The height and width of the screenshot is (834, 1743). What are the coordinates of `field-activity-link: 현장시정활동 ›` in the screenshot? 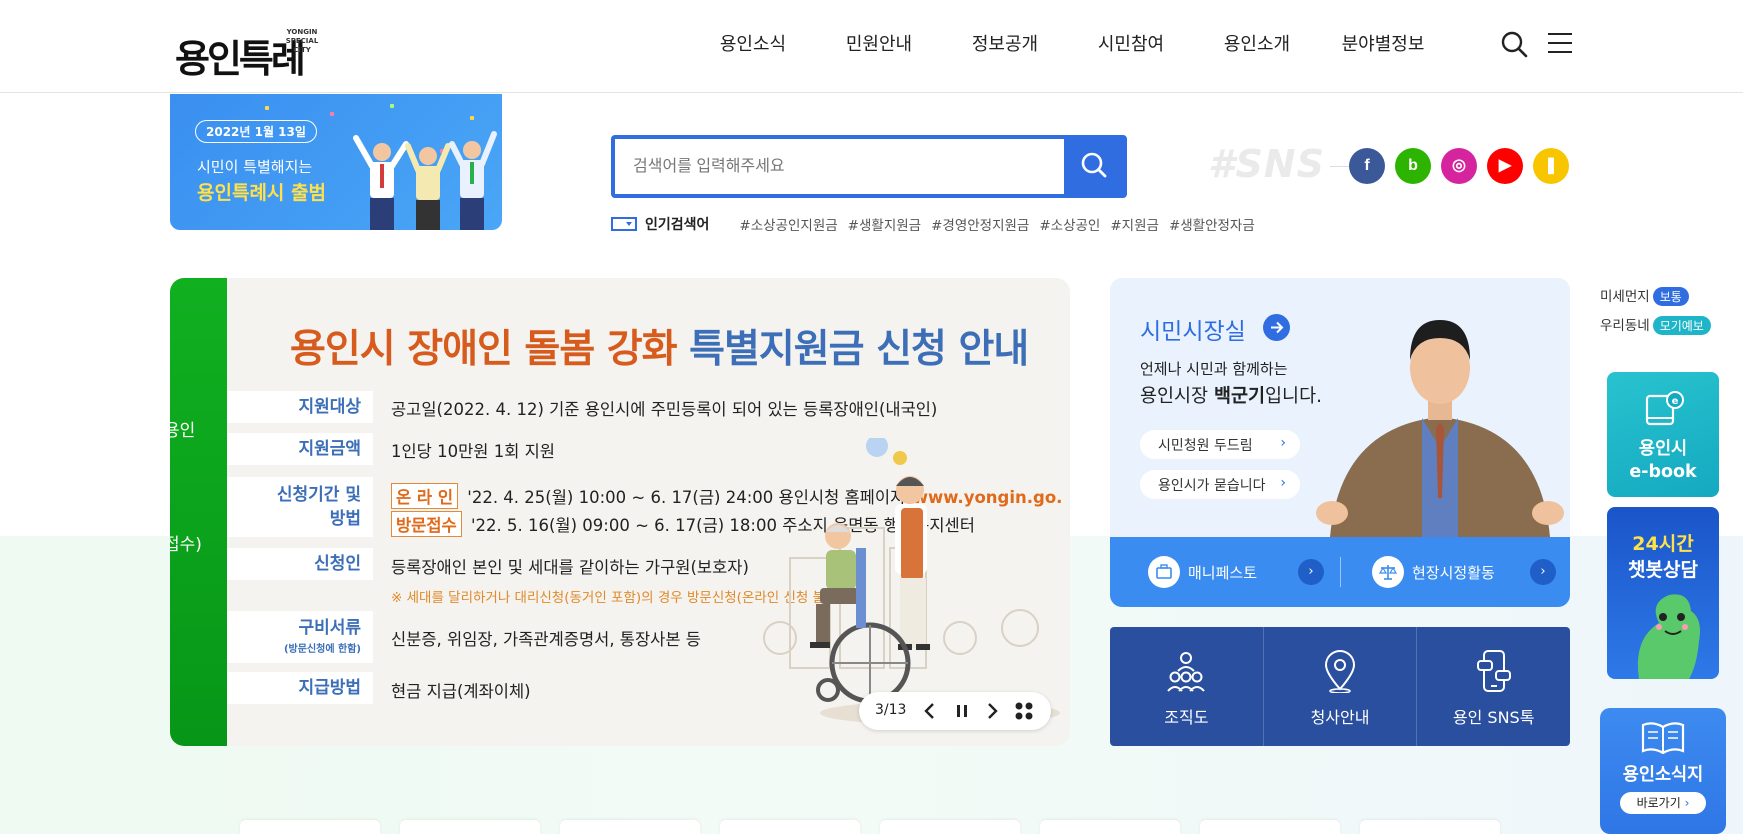 It's located at (1464, 572).